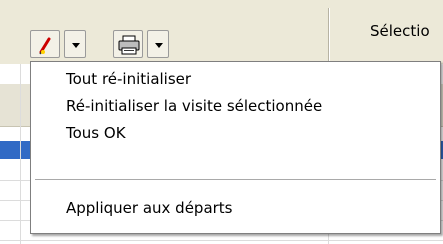 The width and height of the screenshot is (443, 244). Describe the element at coordinates (149, 208) in the screenshot. I see `menu-item-apply-to-departures: Appliquer aux départs` at that location.